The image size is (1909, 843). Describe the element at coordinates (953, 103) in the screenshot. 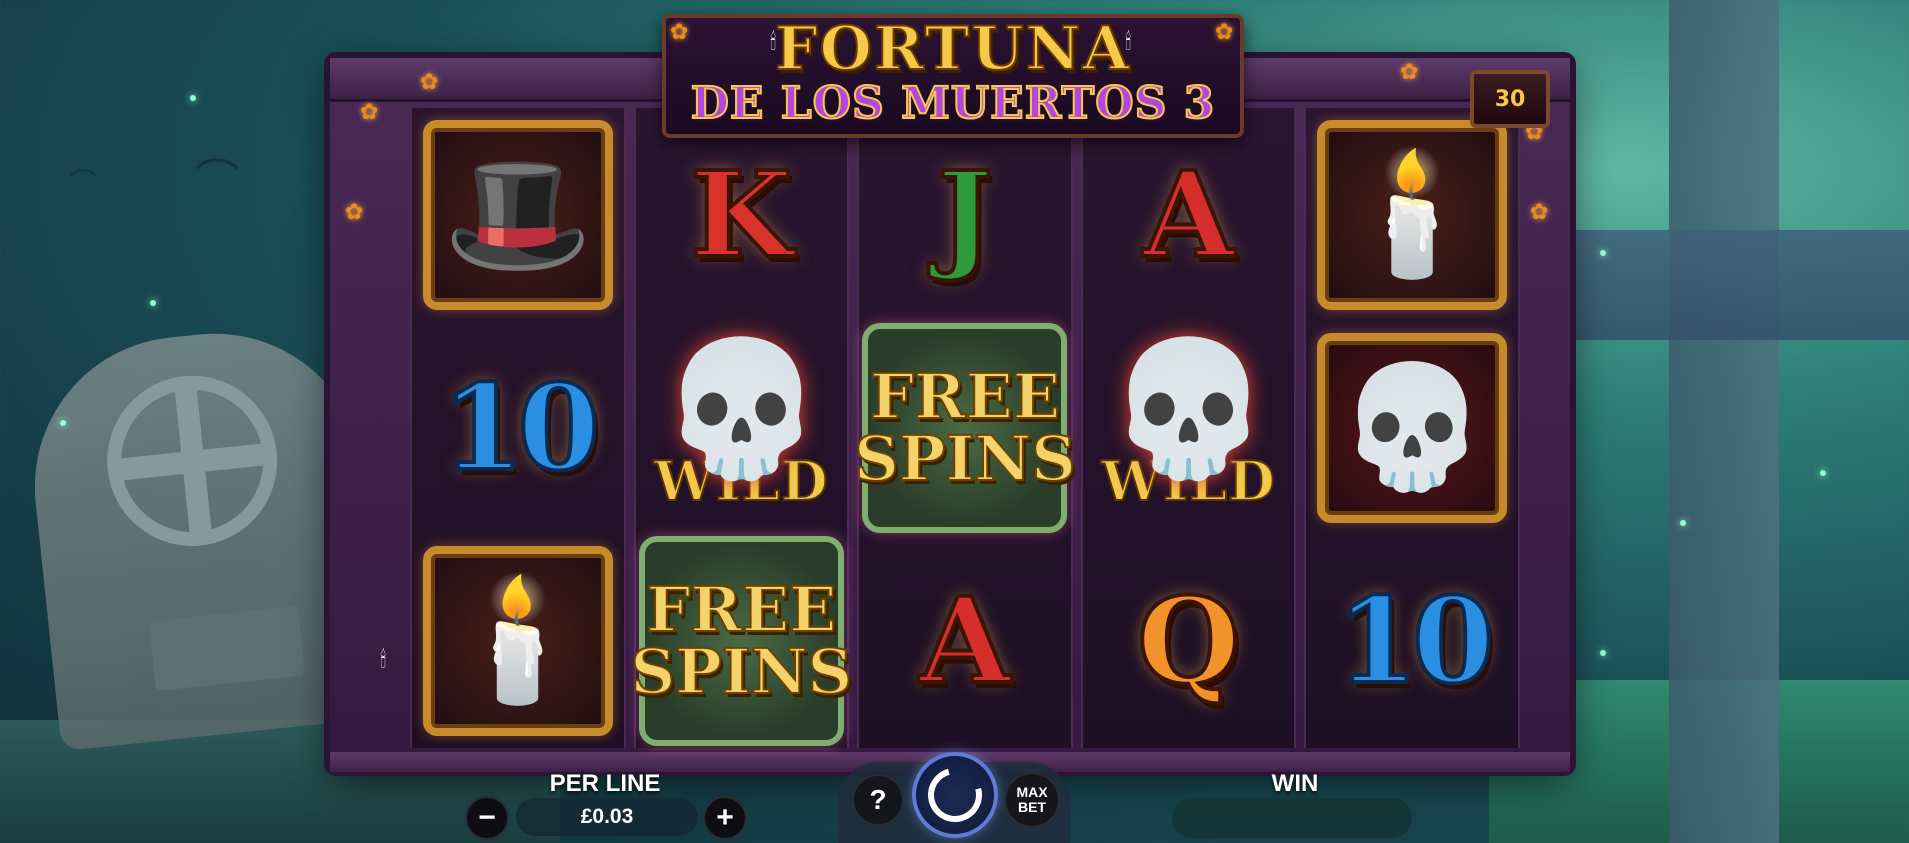

I see `game-subtitle: DE LOS MUERTOS 3` at that location.